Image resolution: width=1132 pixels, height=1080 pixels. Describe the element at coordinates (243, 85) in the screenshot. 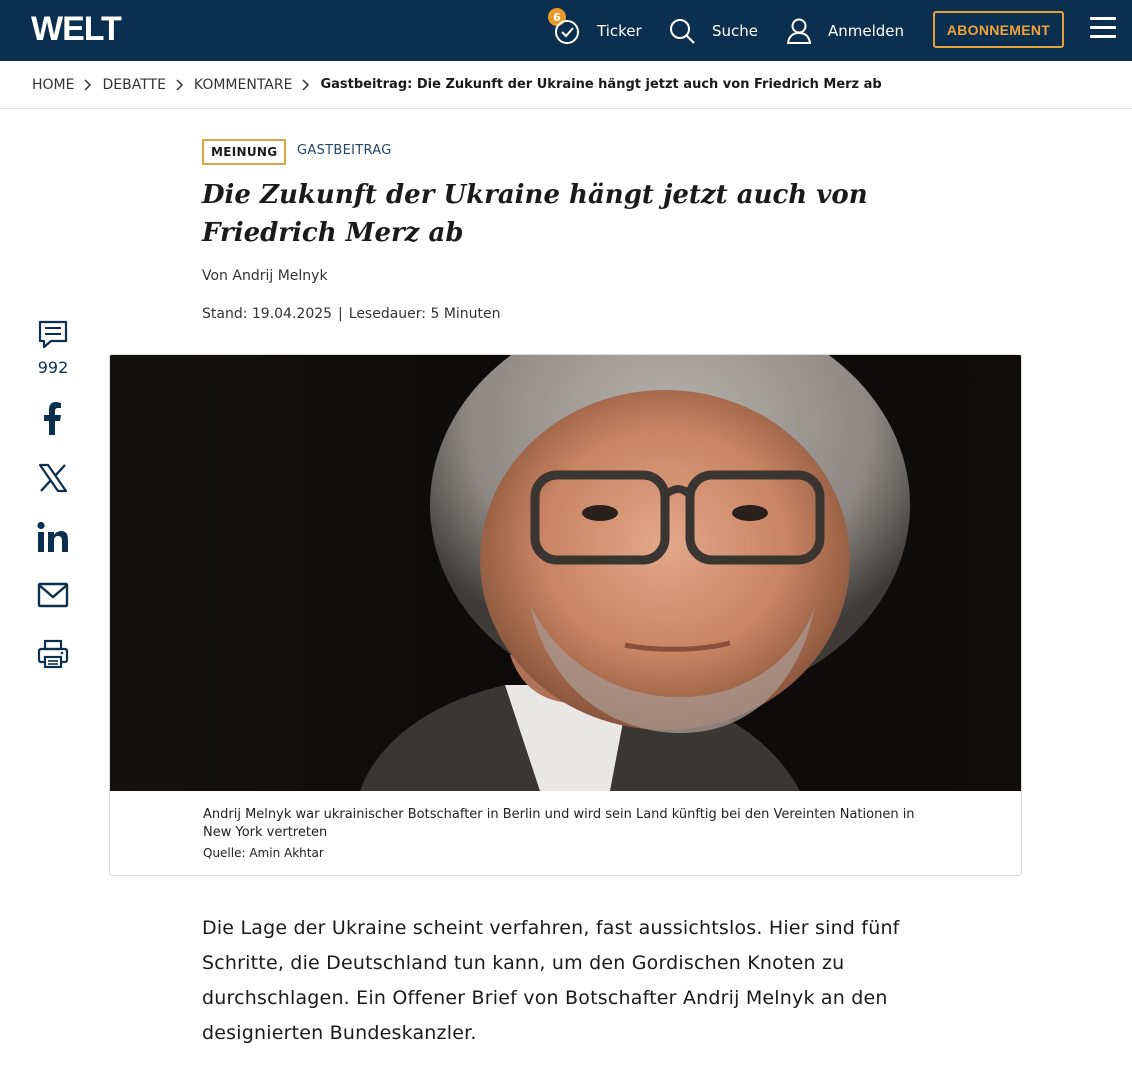

I see `breadcrumb-kommentare: KOMMENTARE` at that location.